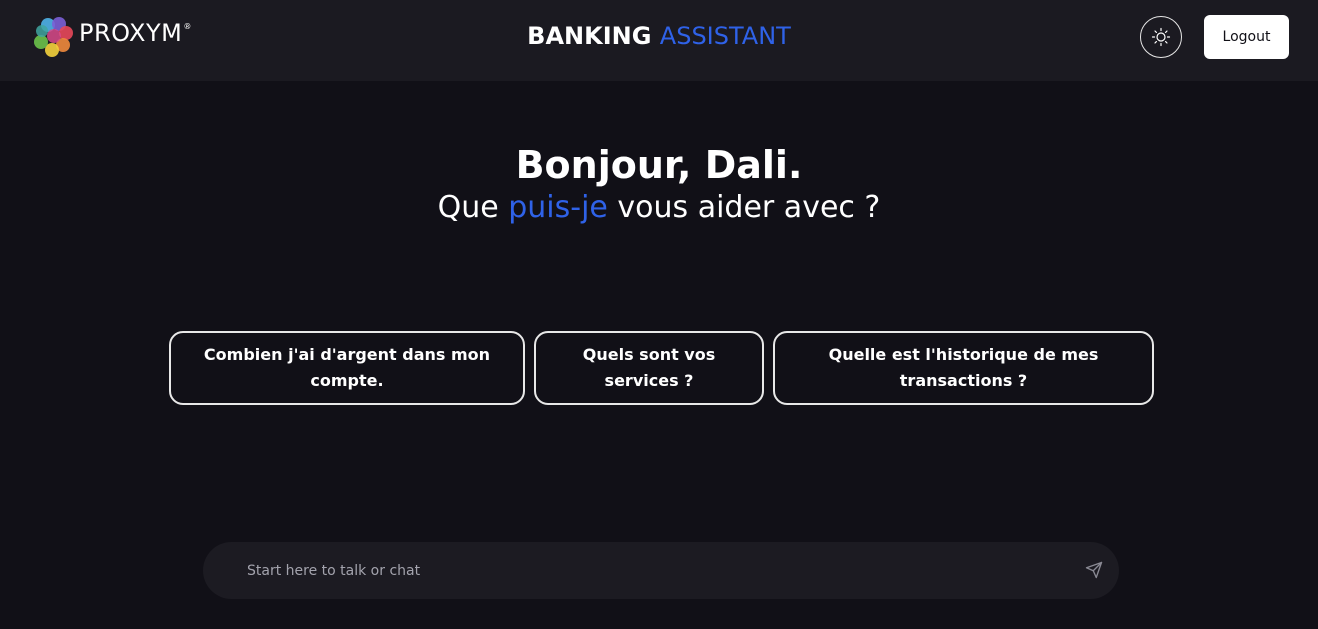  I want to click on subheading-accent: puis-je, so click(558, 207).